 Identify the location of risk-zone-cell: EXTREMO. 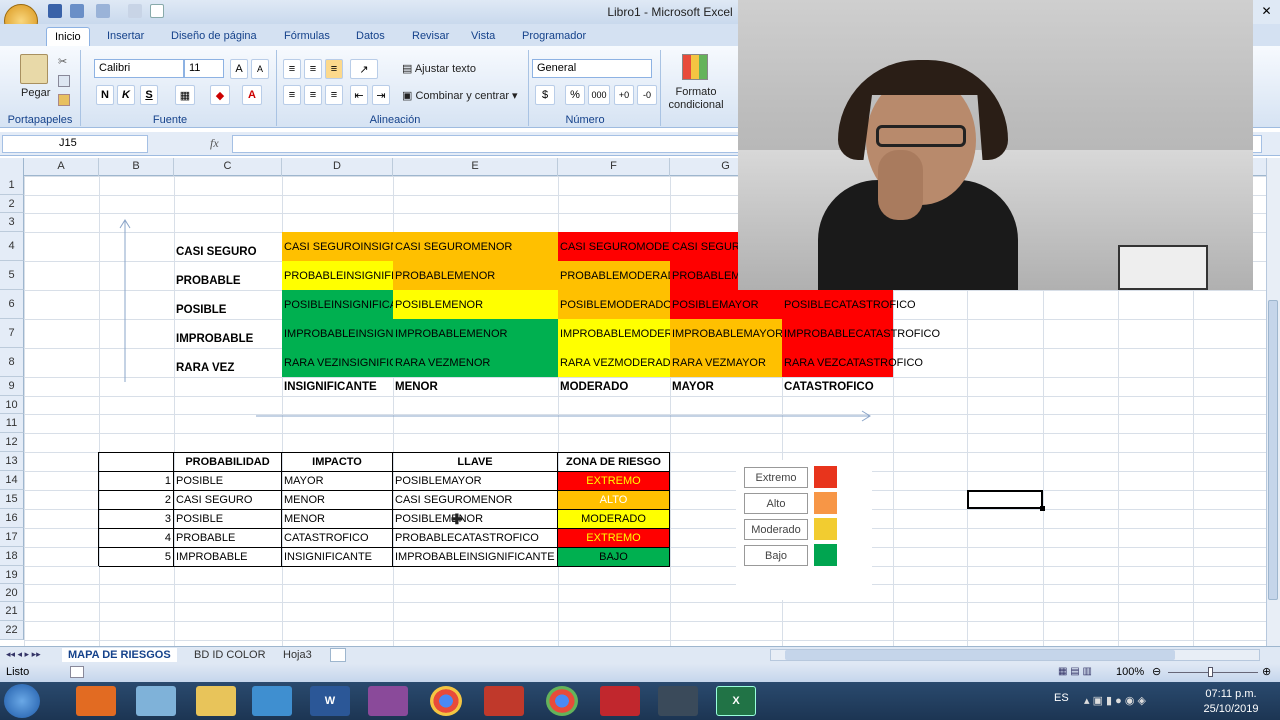
(614, 538).